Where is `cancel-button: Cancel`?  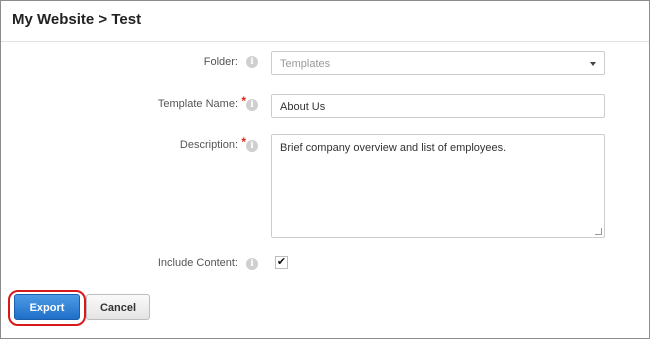
cancel-button: Cancel is located at coordinates (118, 307).